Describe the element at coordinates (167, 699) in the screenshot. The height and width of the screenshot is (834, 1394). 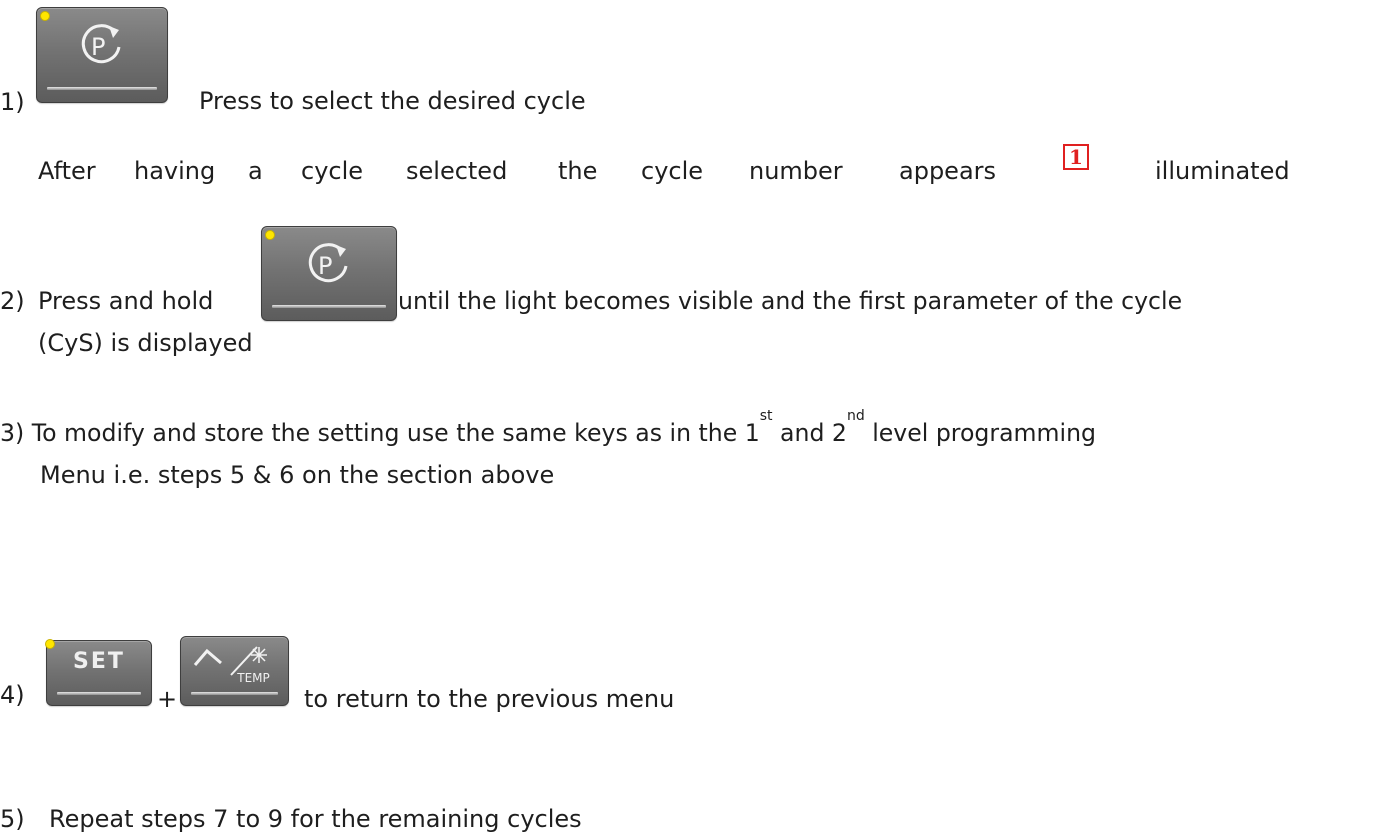
I see `plus-sign: +` at that location.